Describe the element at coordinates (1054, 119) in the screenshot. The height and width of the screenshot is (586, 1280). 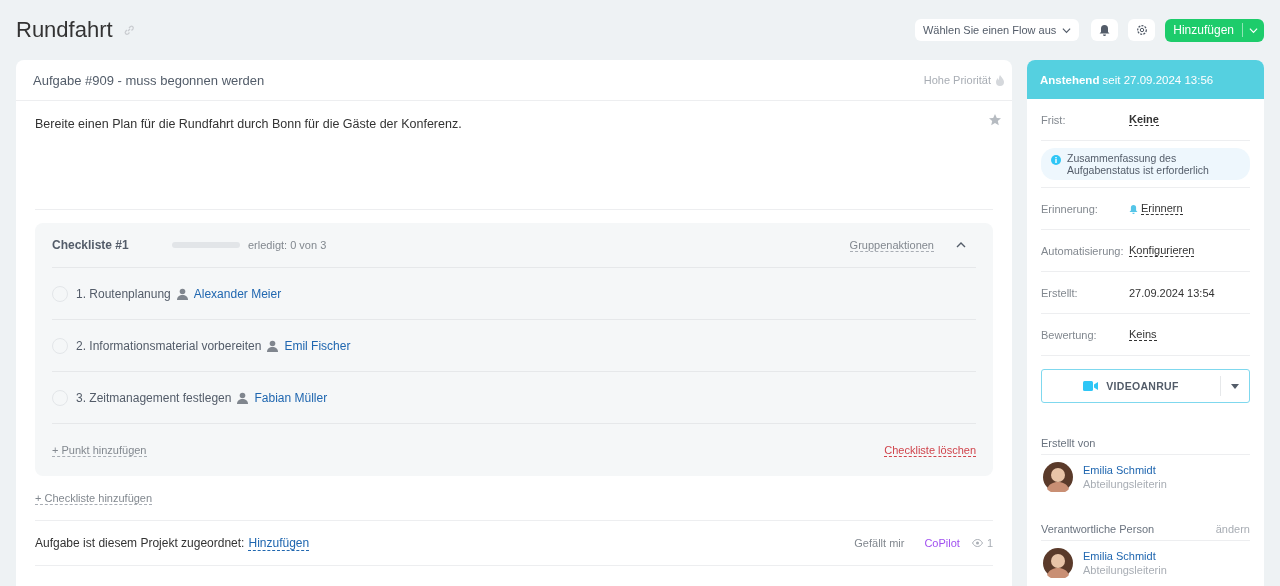
I see `field-label: Frist:` at that location.